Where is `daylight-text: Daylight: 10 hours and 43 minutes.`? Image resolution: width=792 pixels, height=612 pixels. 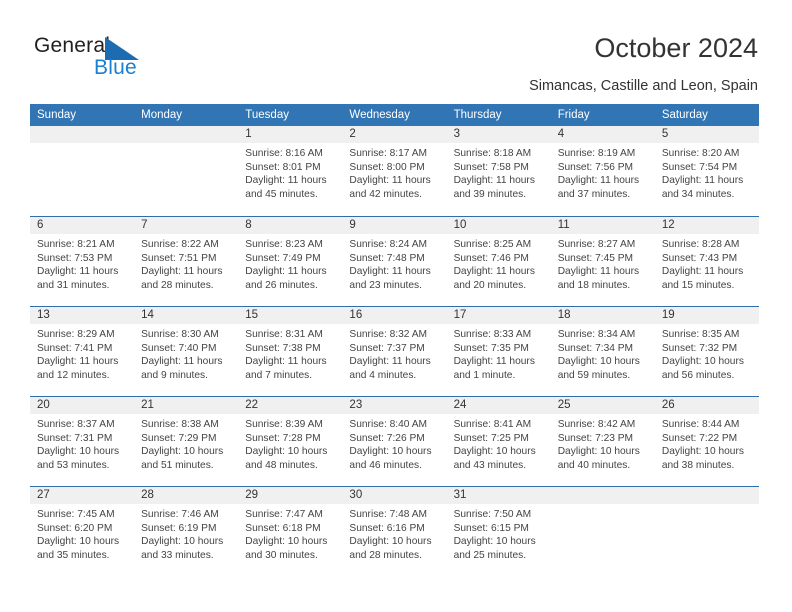 daylight-text: Daylight: 10 hours and 43 minutes. is located at coordinates (494, 458).